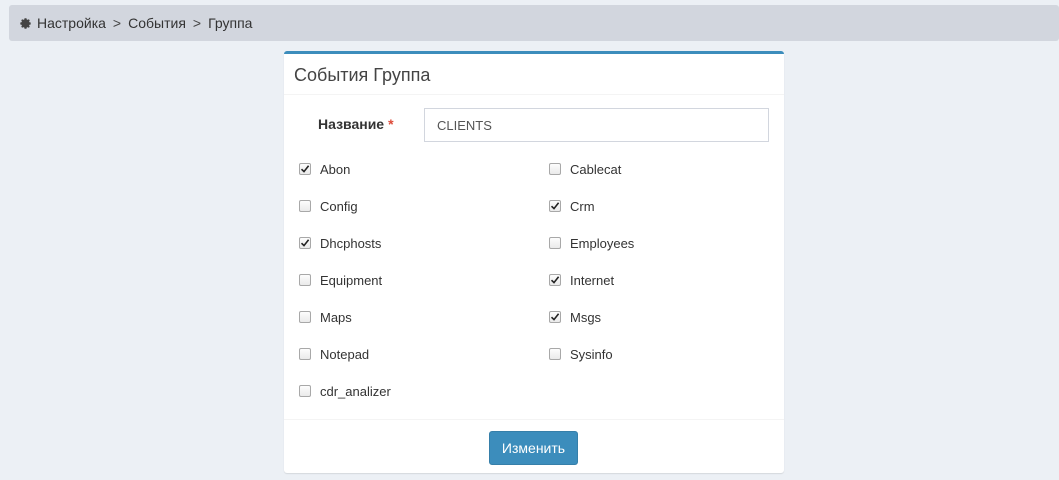  I want to click on module-checkbox-maps: Maps, so click(325, 317).